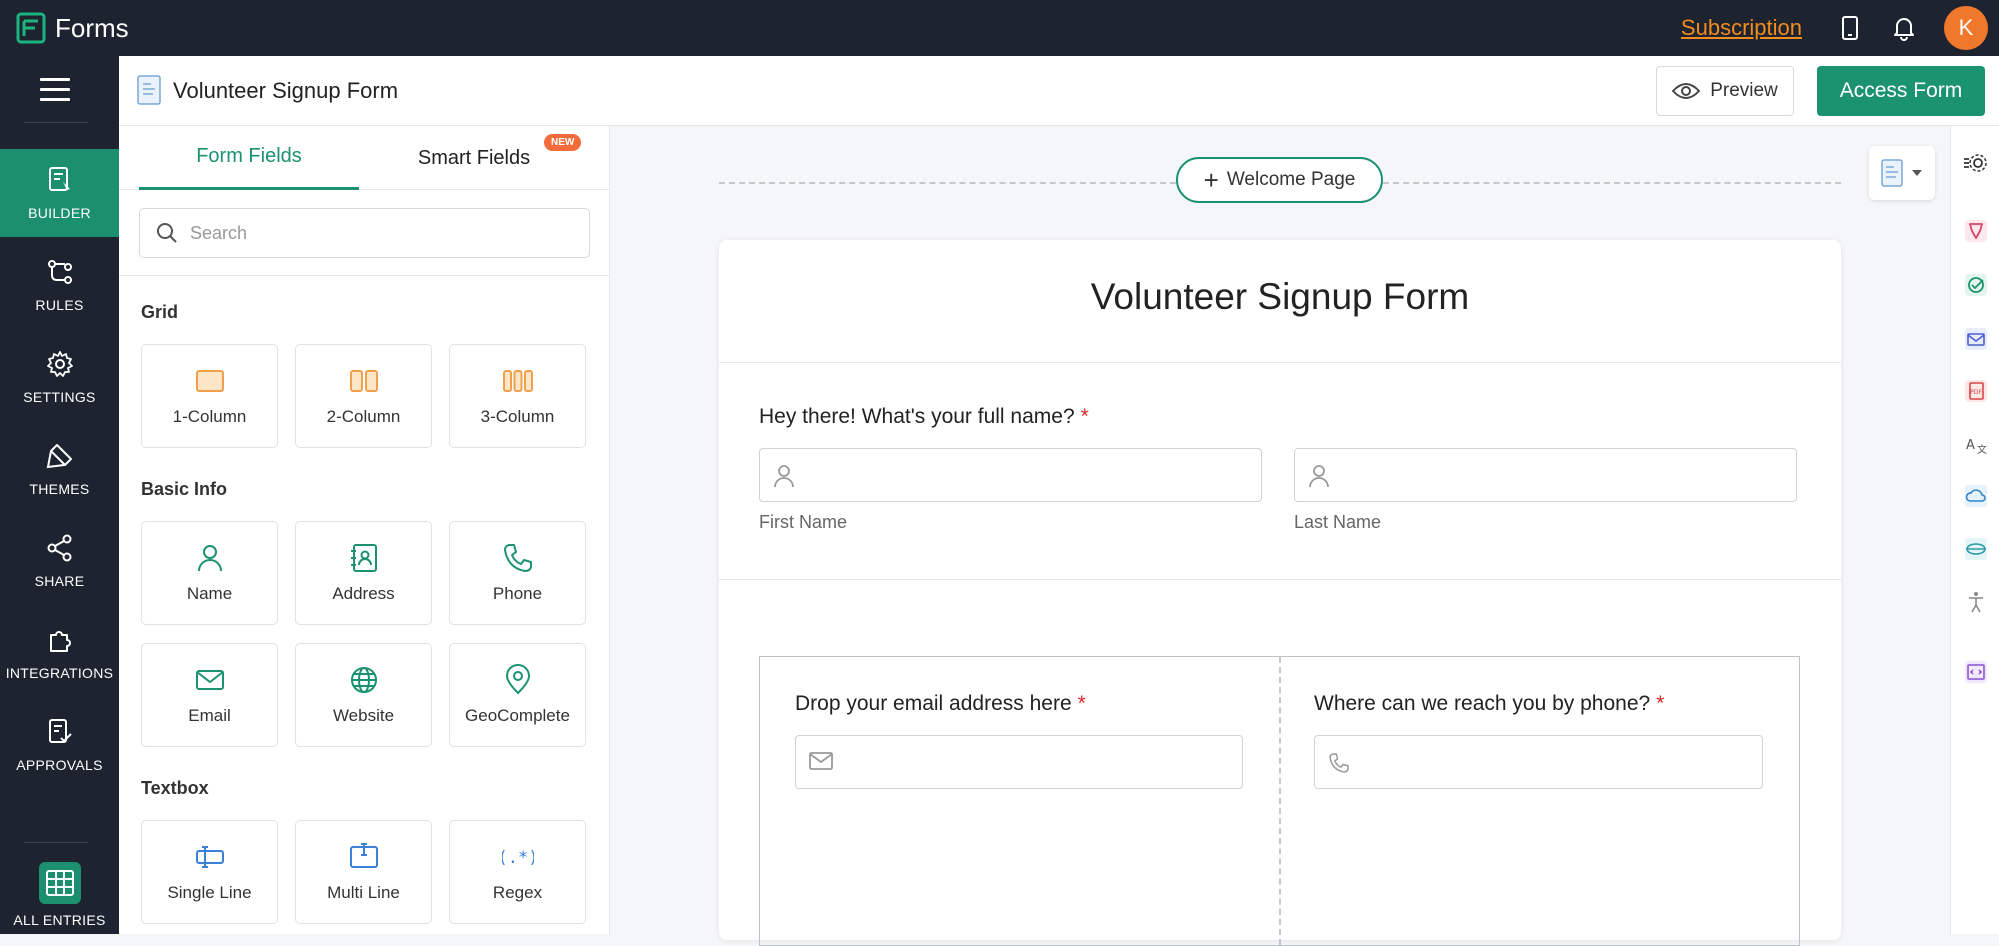  Describe the element at coordinates (1901, 91) in the screenshot. I see `access-form-button: Access Form` at that location.